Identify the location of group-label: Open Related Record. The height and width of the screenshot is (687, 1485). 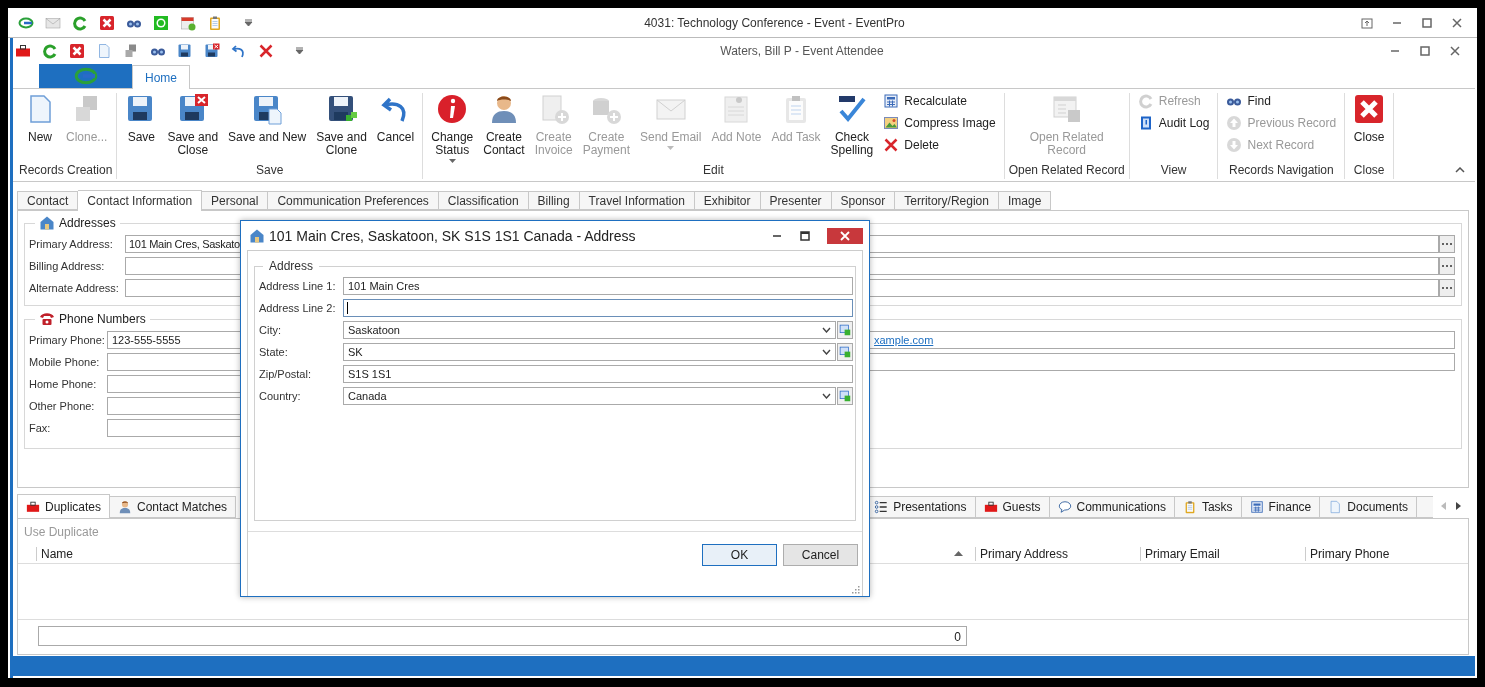
(1066, 171).